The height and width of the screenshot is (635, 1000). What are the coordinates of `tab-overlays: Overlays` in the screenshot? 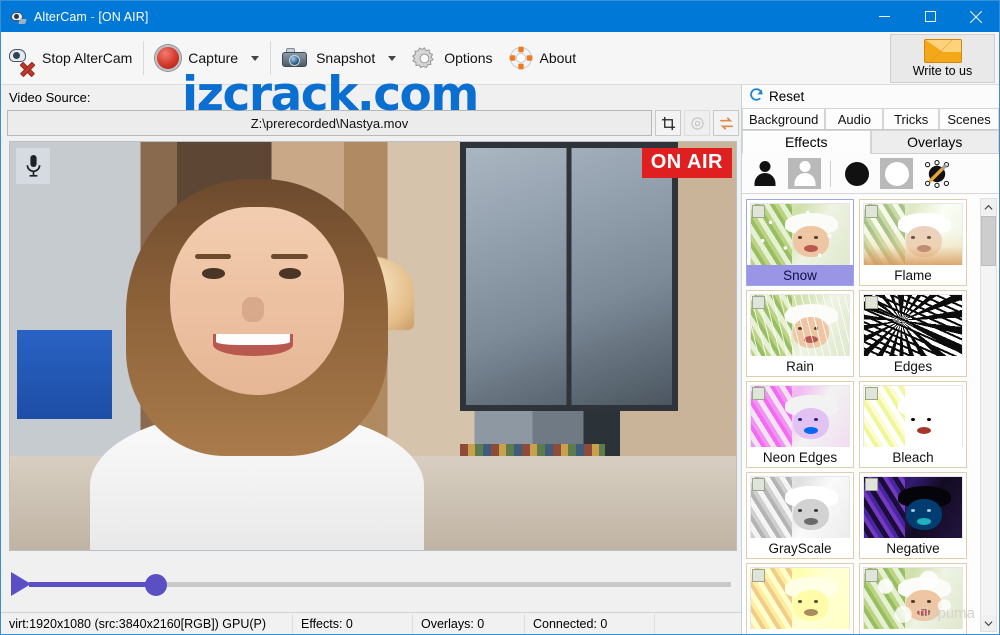 It's located at (934, 142).